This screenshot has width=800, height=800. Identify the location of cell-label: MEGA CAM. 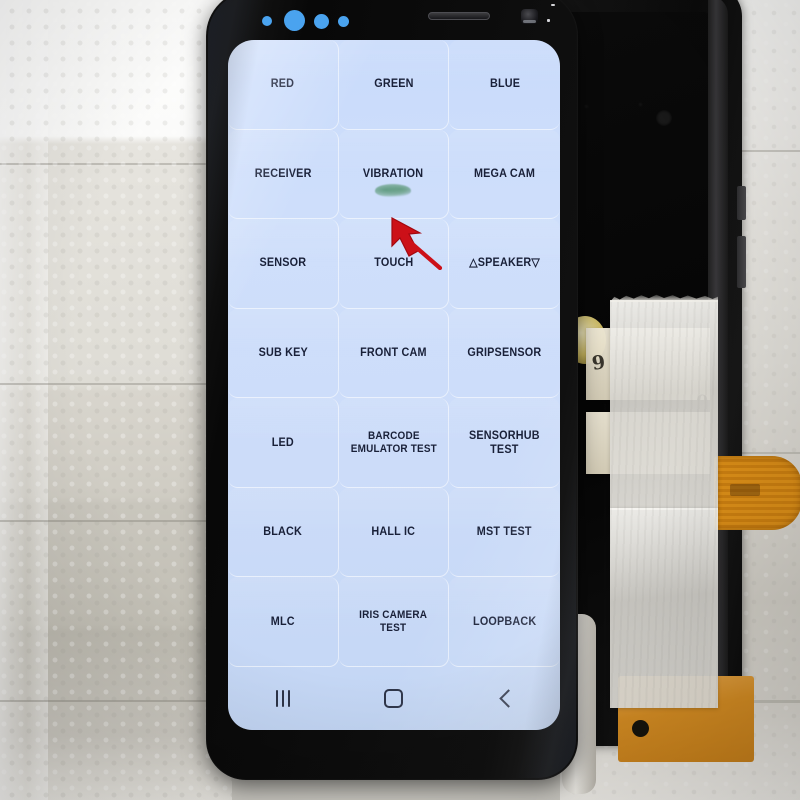
(505, 173).